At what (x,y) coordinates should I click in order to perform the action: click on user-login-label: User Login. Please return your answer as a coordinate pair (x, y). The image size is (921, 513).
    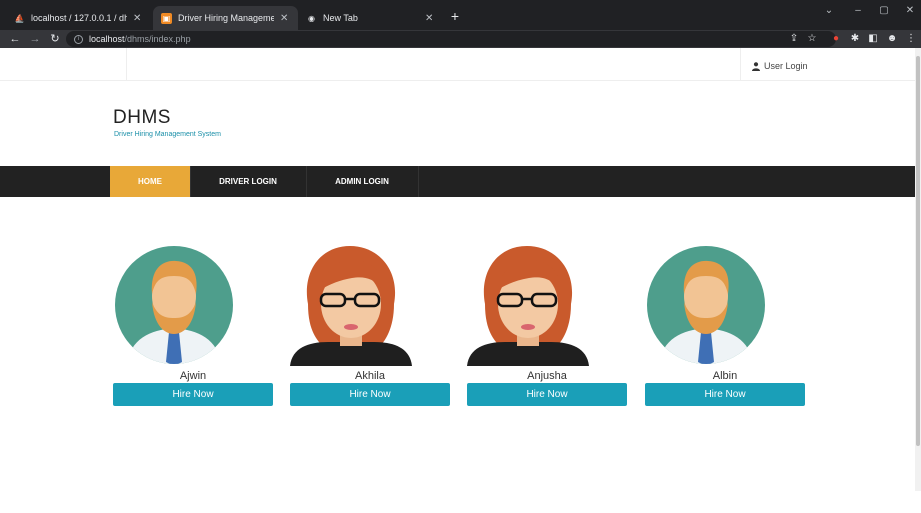
    Looking at the image, I should click on (786, 66).